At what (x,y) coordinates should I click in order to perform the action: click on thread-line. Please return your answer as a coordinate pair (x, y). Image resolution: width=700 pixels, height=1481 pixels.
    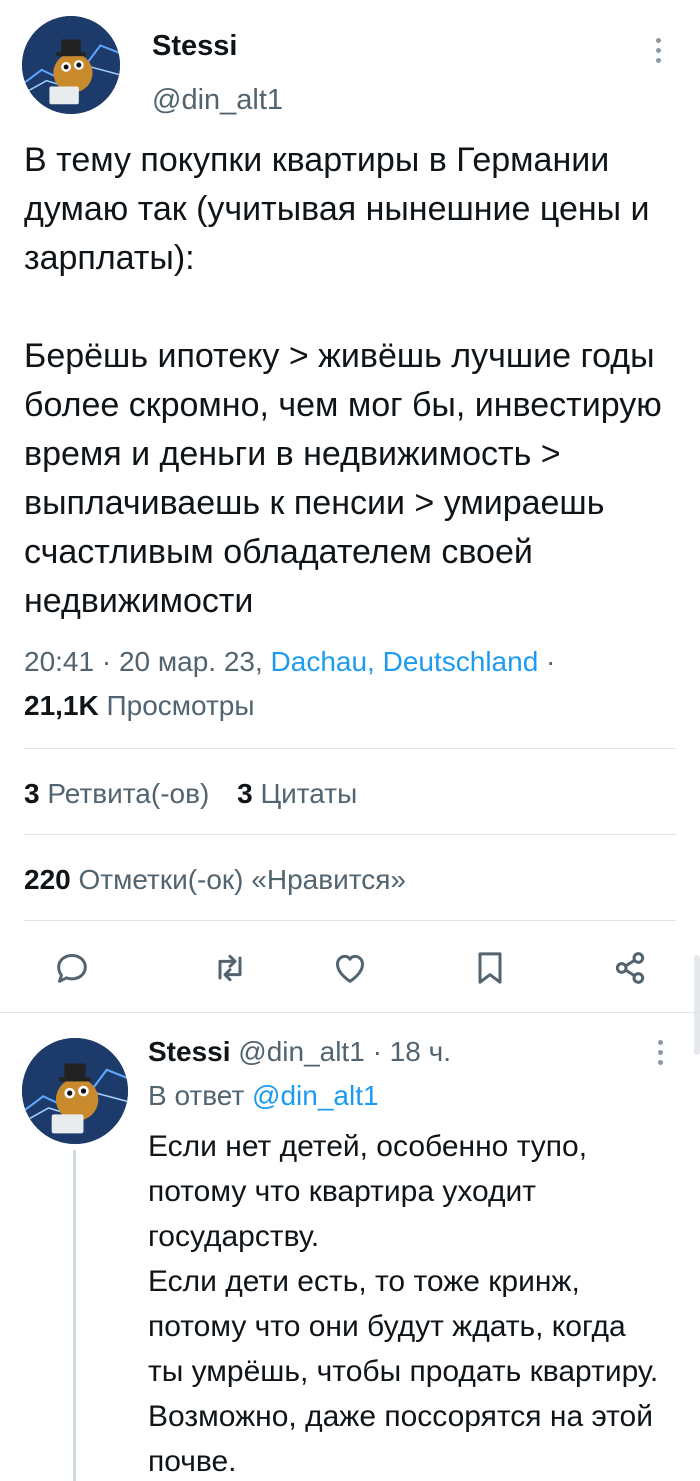
    Looking at the image, I should click on (74, 1315).